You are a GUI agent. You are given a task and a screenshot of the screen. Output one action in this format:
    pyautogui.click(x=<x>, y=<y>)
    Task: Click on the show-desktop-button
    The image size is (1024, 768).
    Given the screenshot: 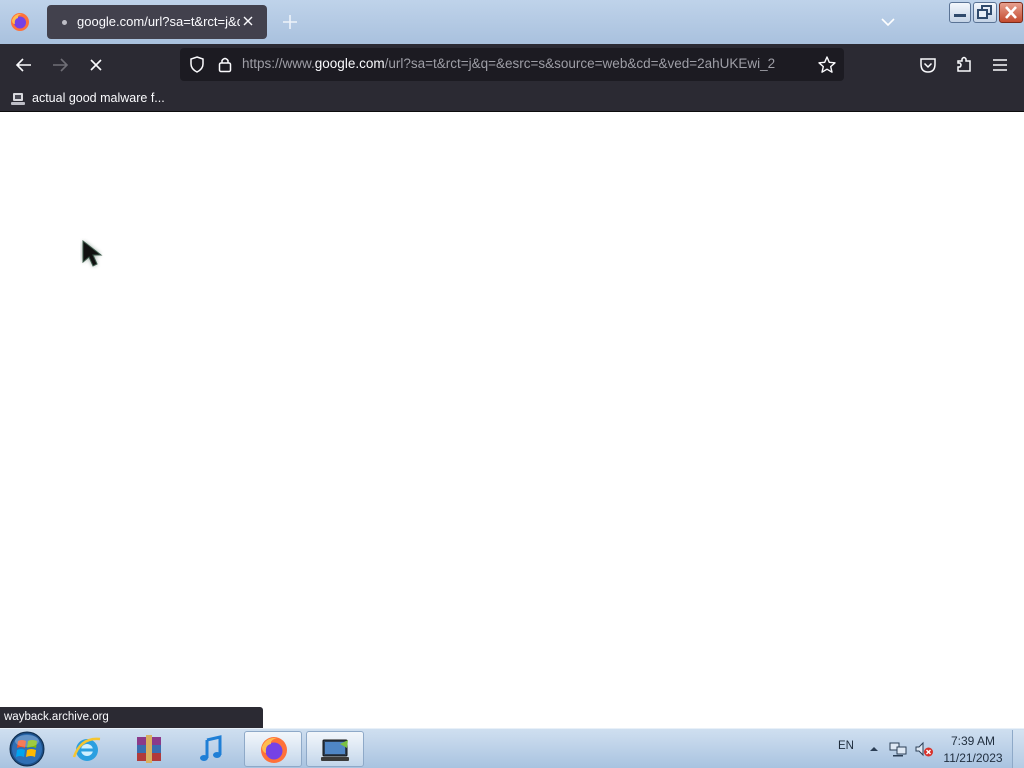 What is the action you would take?
    pyautogui.click(x=1018, y=749)
    